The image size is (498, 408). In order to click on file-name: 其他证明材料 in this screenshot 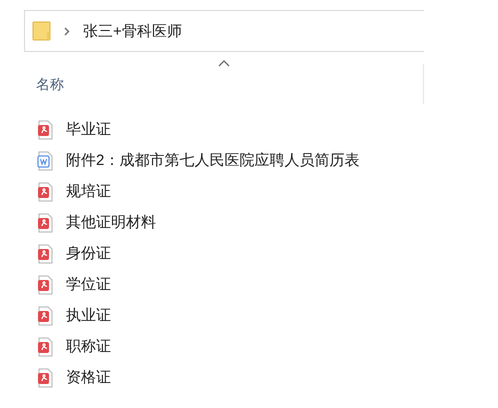, I will do `click(111, 222)`.